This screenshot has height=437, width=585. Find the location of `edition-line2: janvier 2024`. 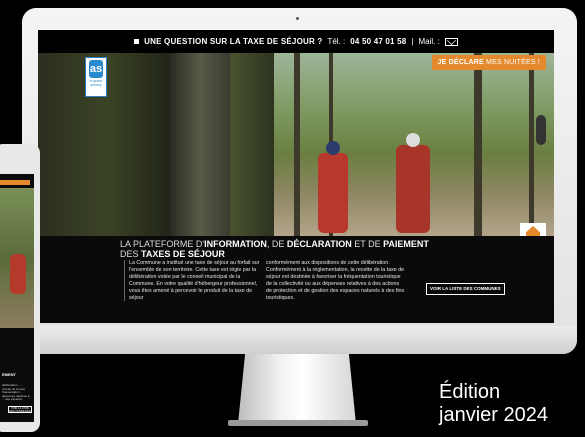

edition-line2: janvier 2024 is located at coordinates (493, 415).